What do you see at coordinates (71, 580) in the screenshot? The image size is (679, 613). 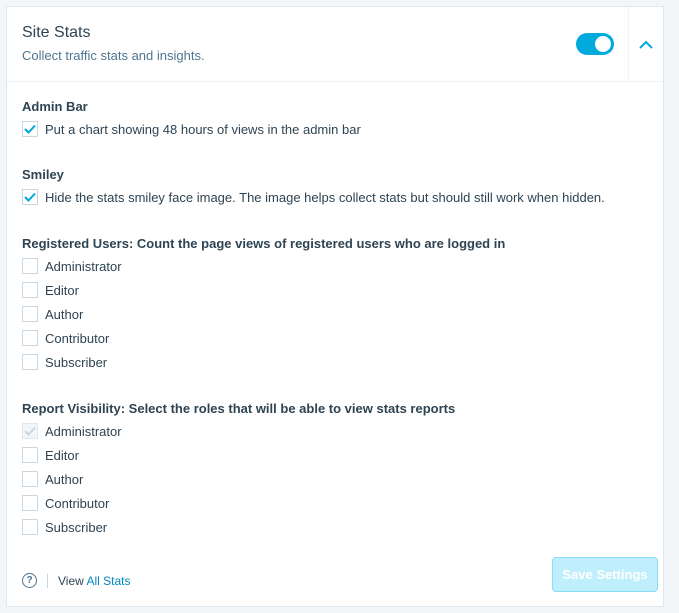 I see `link-text: View` at bounding box center [71, 580].